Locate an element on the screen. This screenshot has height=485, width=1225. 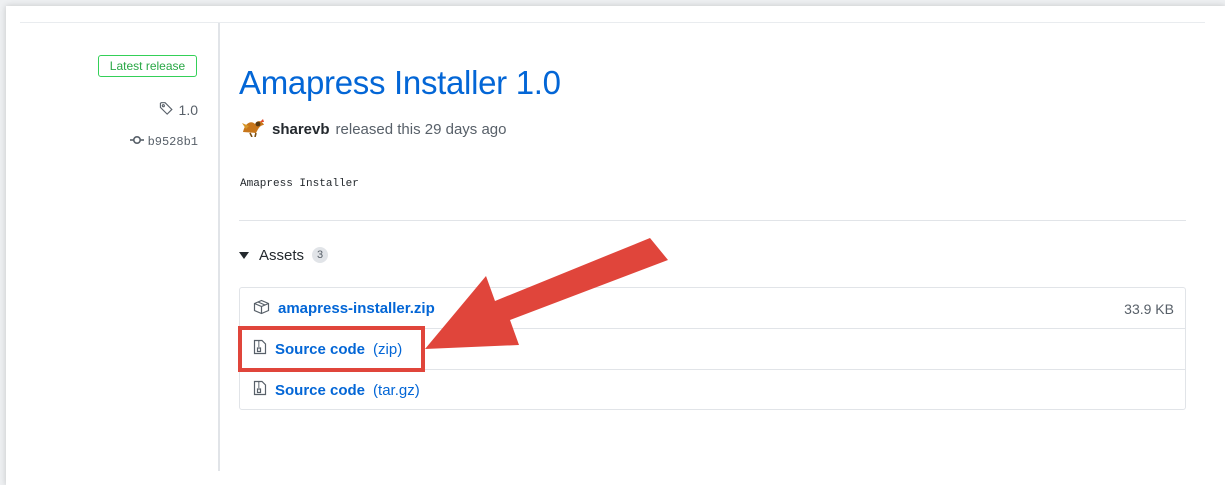
sidebar-divider is located at coordinates (219, 247).